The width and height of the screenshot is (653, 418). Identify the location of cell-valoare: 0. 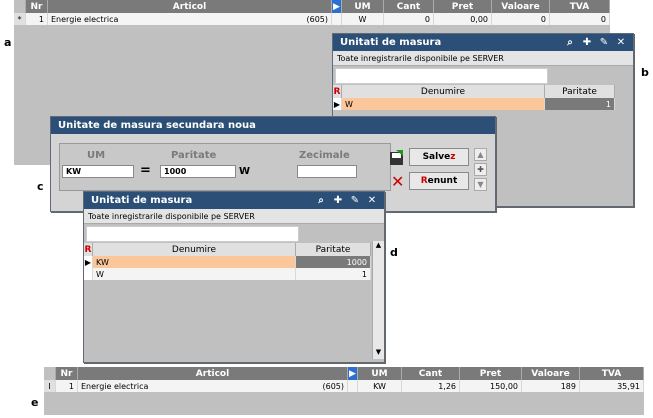
(521, 19).